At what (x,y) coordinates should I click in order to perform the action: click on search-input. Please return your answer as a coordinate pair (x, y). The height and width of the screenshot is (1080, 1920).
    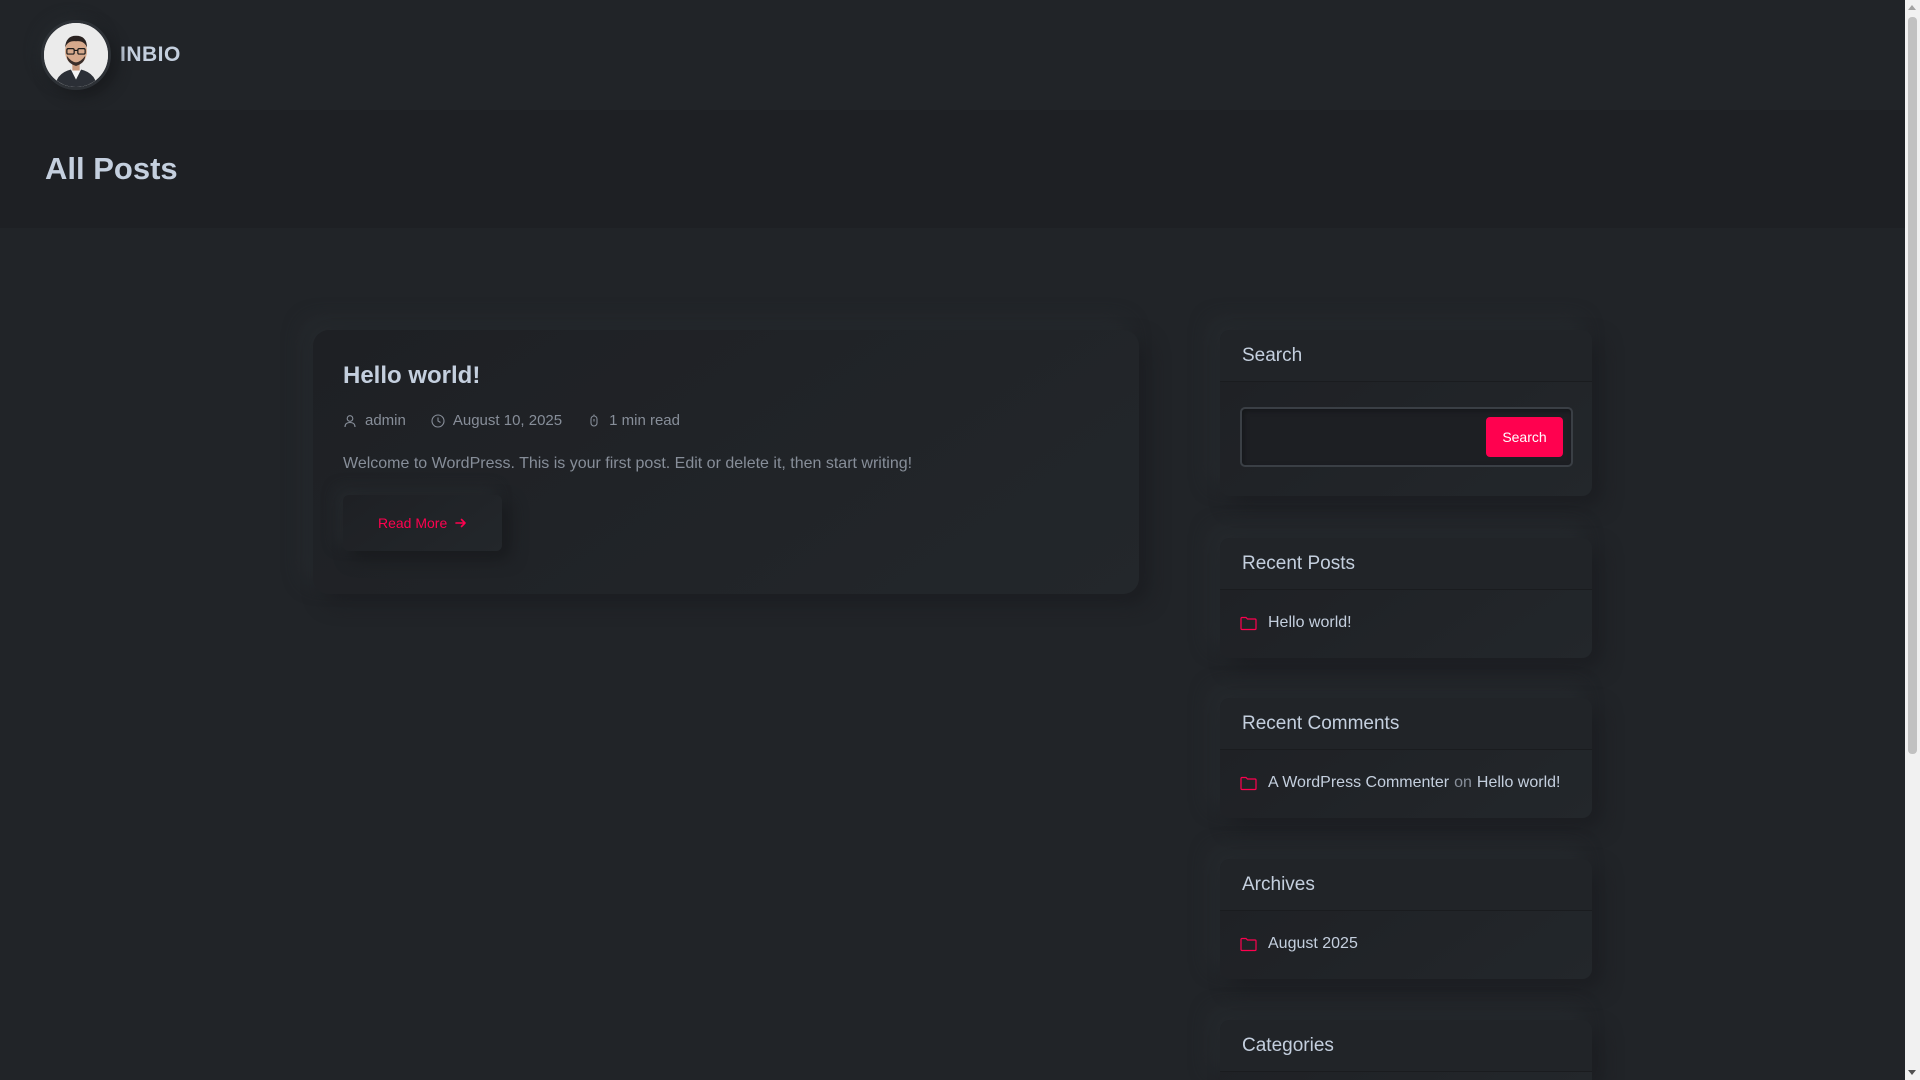
    Looking at the image, I should click on (1364, 437).